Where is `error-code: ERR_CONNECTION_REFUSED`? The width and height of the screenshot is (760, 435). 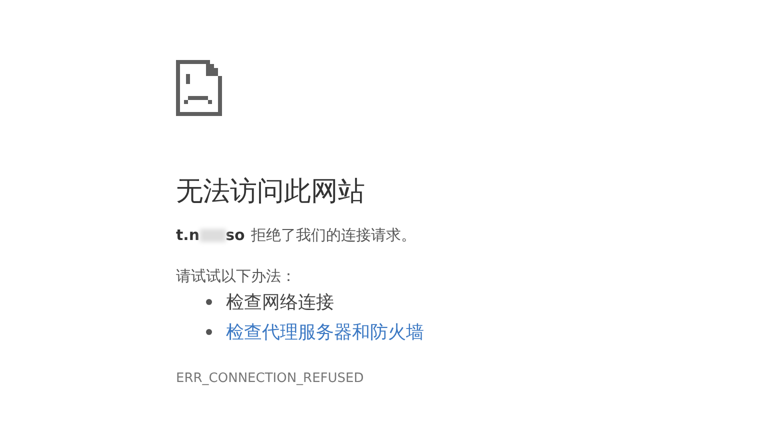 error-code: ERR_CONNECTION_REFUSED is located at coordinates (270, 379).